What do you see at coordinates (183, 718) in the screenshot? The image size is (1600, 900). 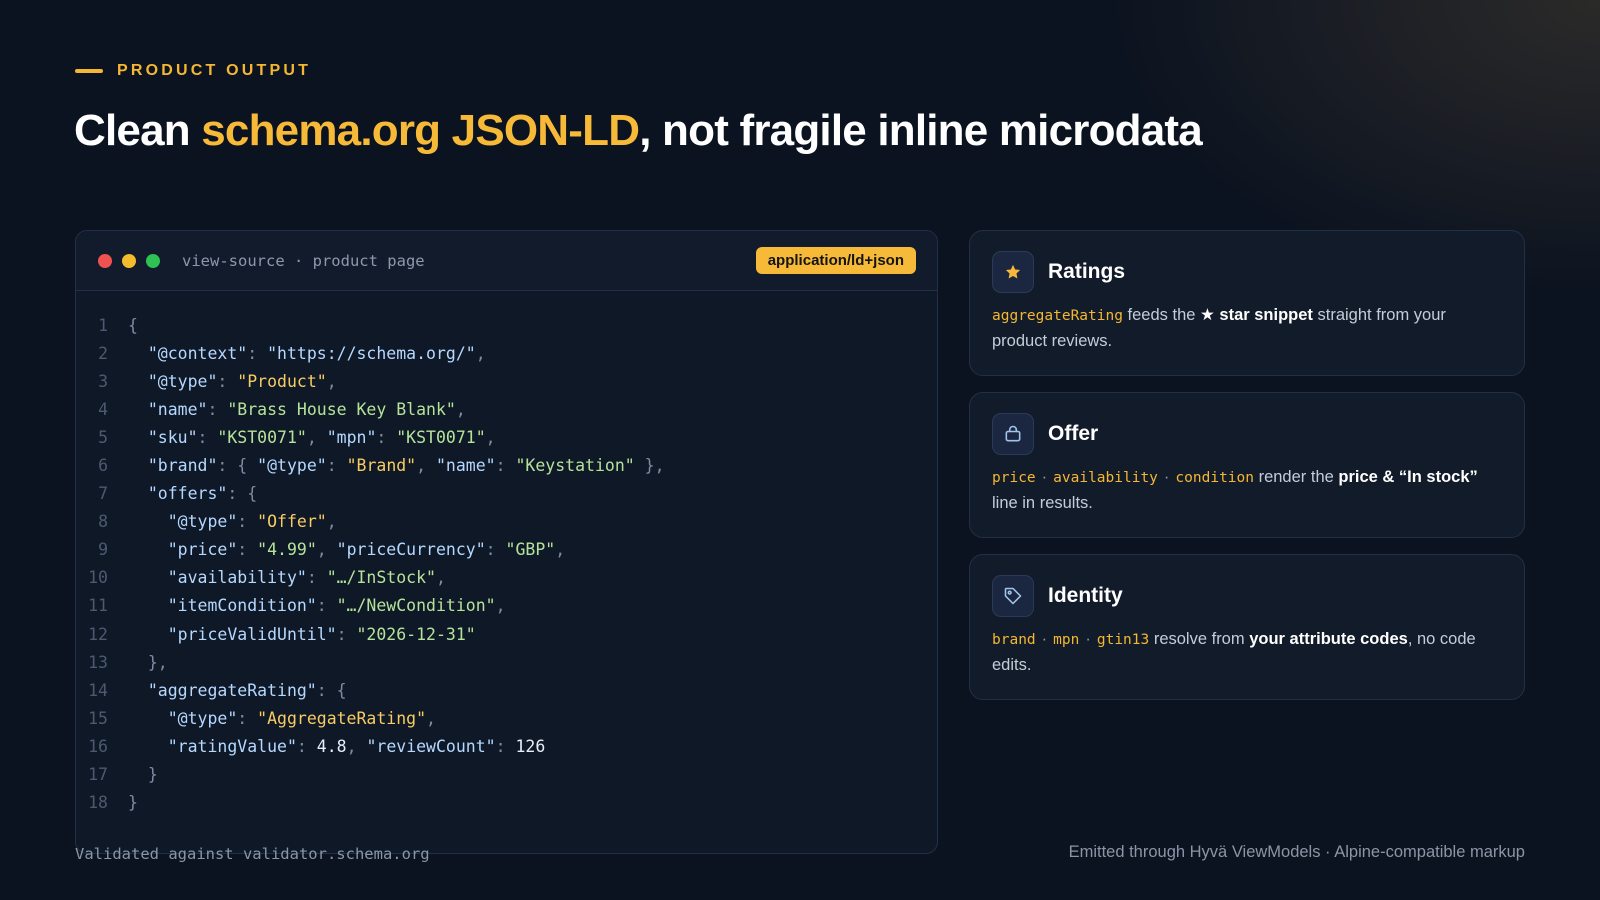 I see `code-token: "@type"` at bounding box center [183, 718].